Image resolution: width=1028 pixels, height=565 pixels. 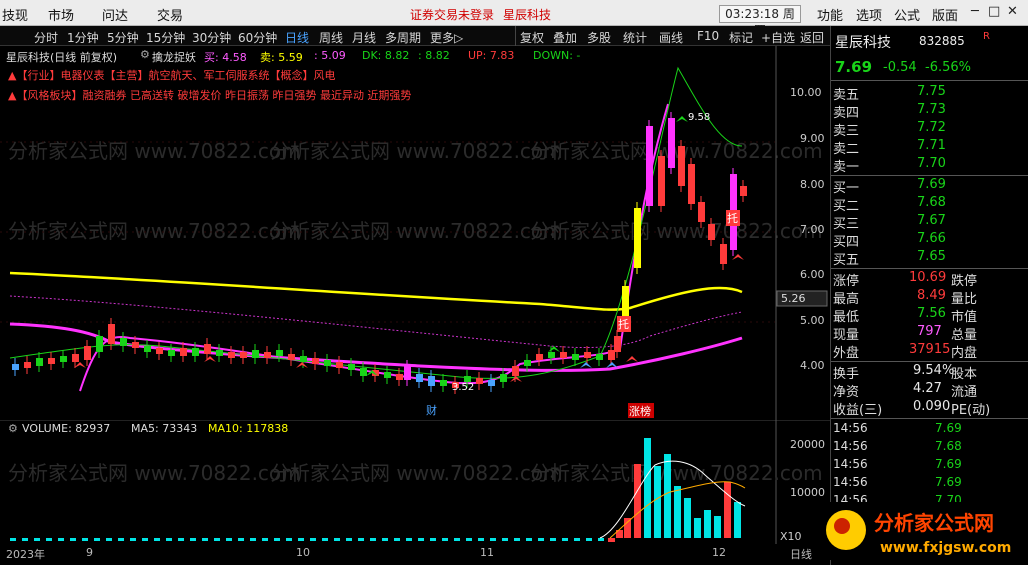 What do you see at coordinates (640, 411) in the screenshot?
I see `limit-up-tag: 涨榜` at bounding box center [640, 411].